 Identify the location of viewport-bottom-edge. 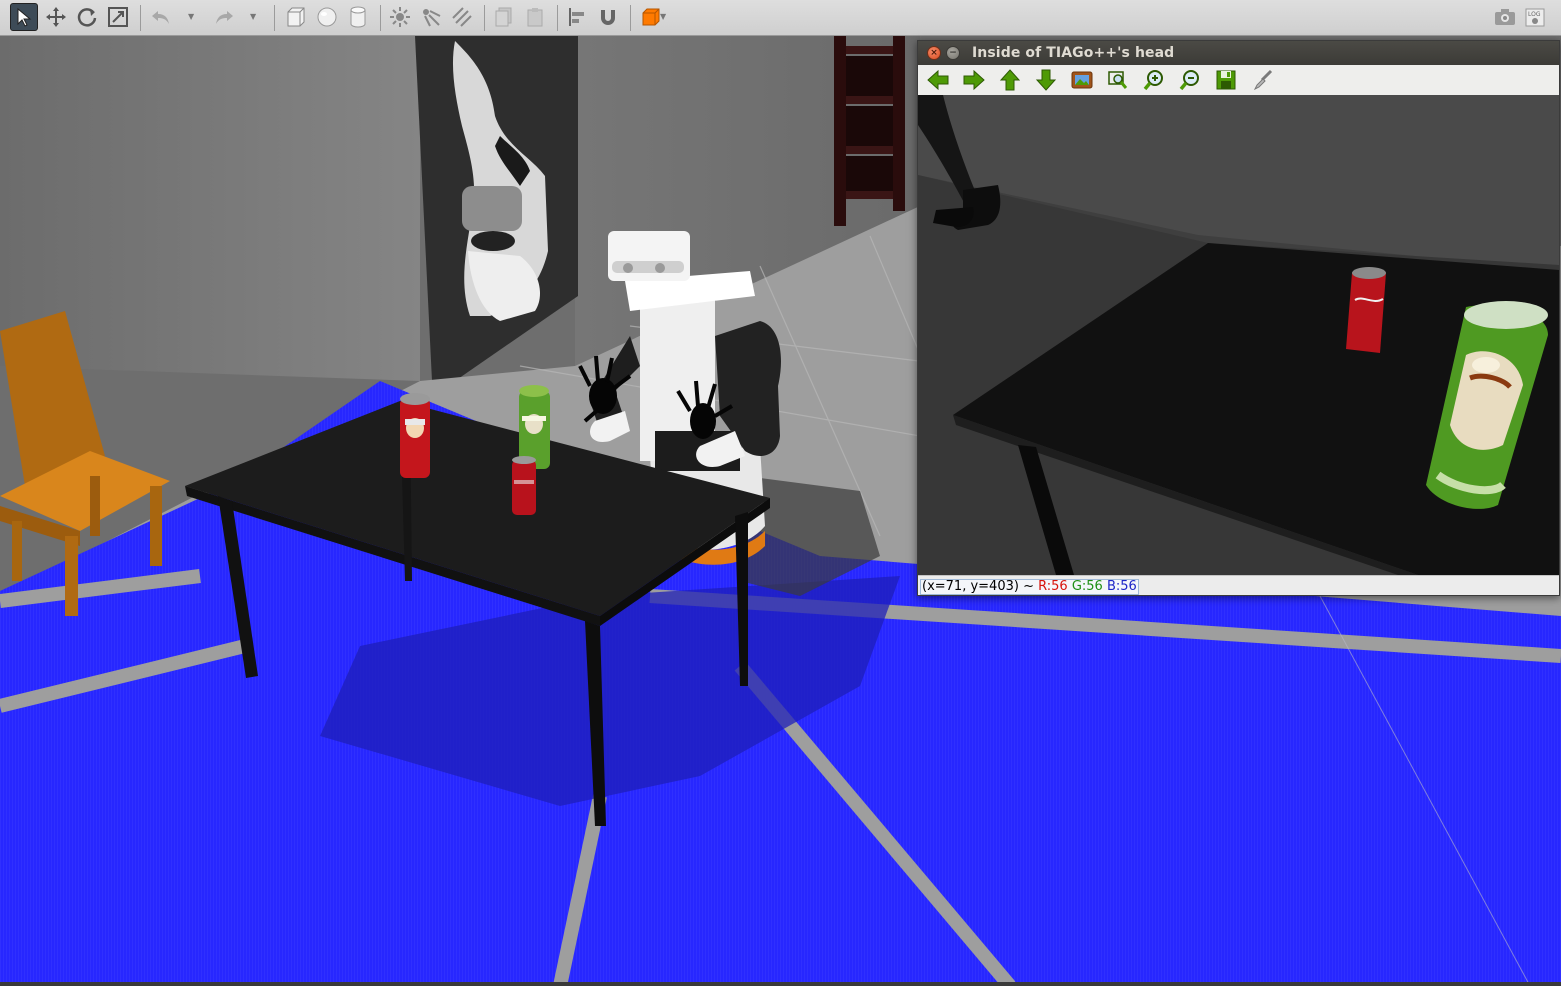
(780, 984).